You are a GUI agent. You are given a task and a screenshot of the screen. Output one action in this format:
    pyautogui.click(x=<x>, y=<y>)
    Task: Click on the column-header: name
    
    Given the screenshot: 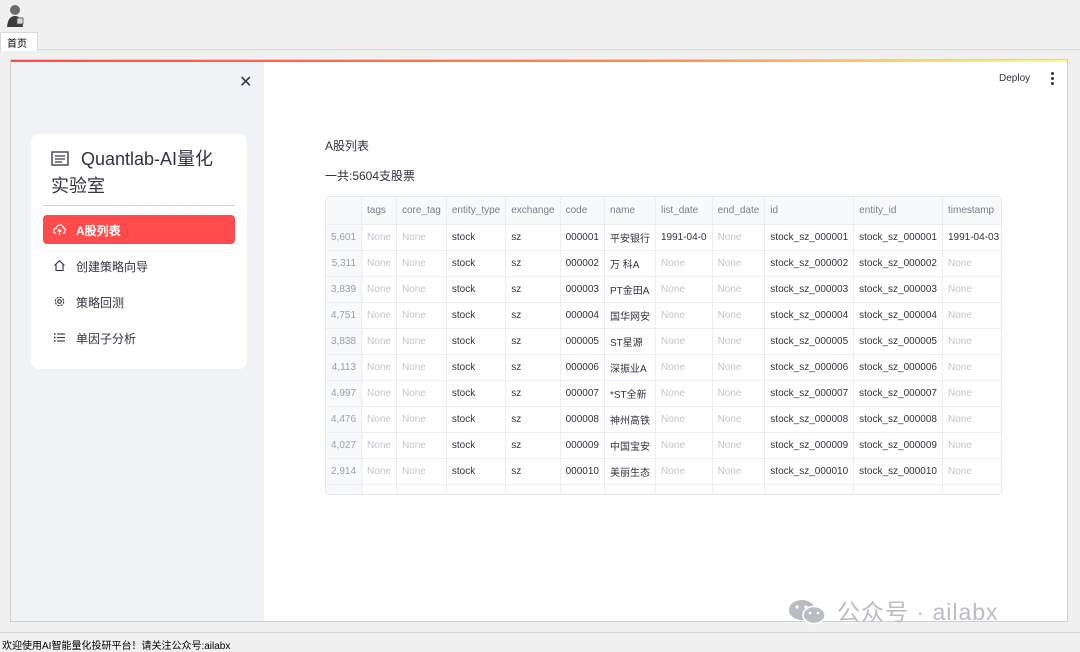 What is the action you would take?
    pyautogui.click(x=630, y=211)
    